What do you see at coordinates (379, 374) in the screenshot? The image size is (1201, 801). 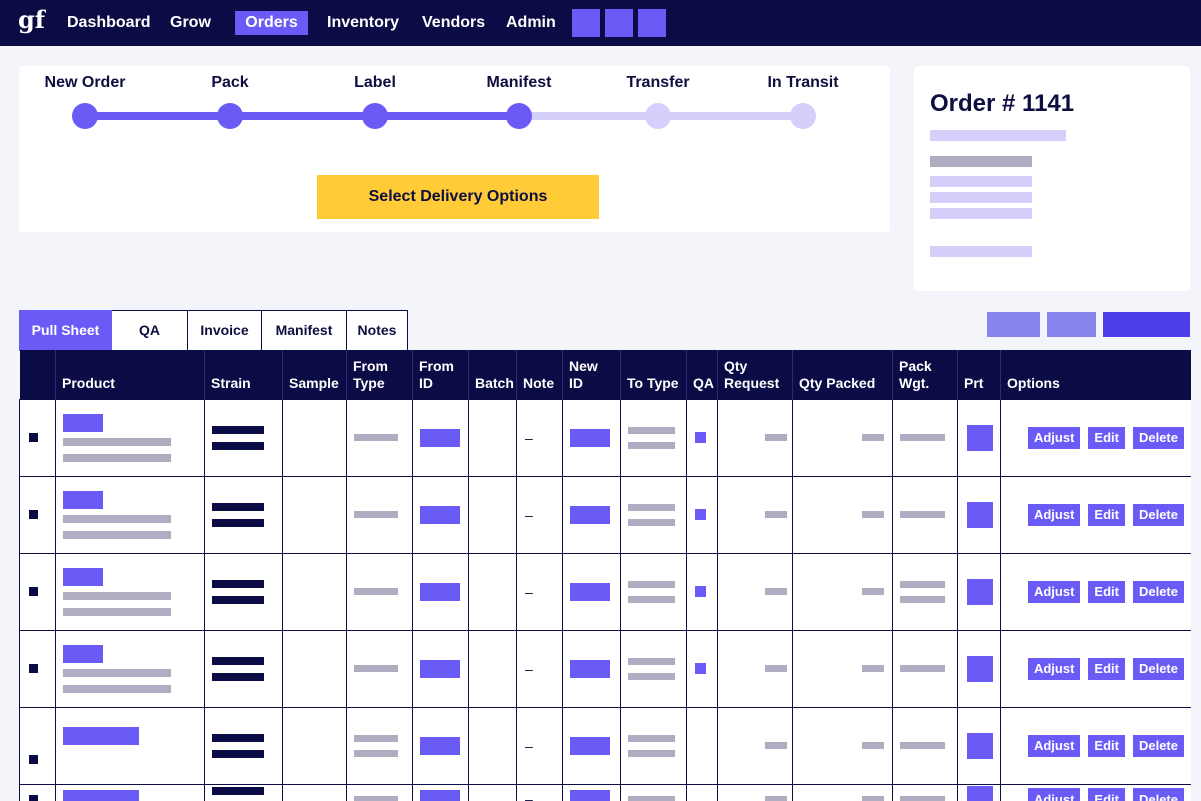 I see `col-from-type: From Type` at bounding box center [379, 374].